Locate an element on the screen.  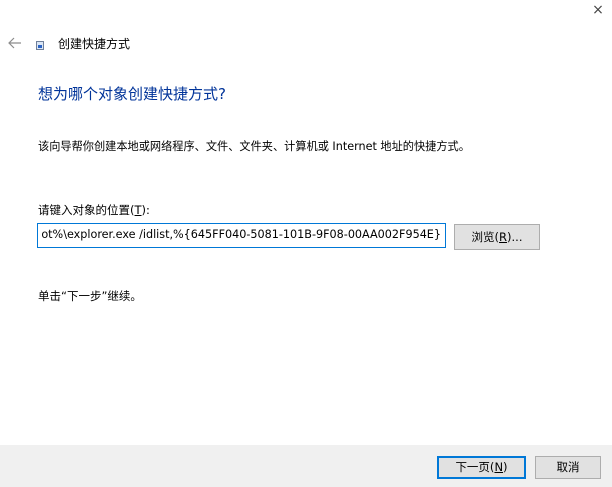
shortcut-icon is located at coordinates (40, 45).